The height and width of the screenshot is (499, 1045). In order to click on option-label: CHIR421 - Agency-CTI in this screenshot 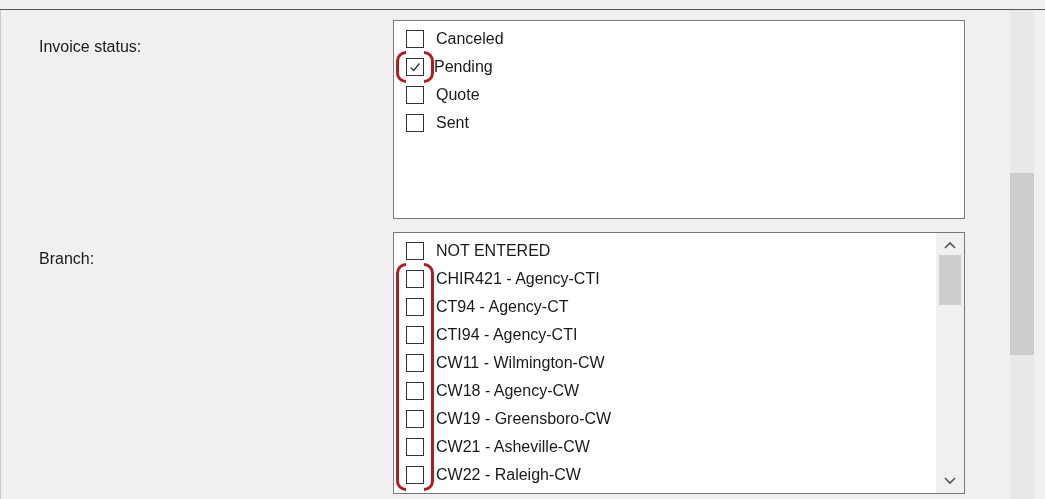, I will do `click(518, 279)`.